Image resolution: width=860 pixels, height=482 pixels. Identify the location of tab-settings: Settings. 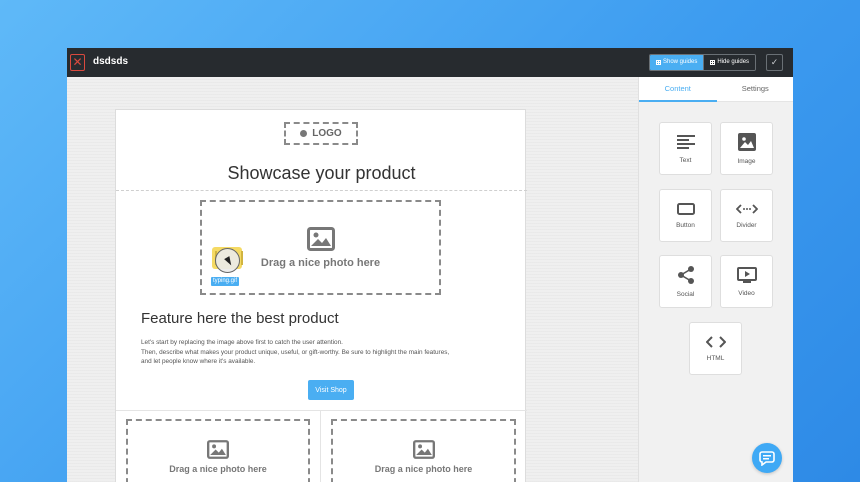
(755, 89).